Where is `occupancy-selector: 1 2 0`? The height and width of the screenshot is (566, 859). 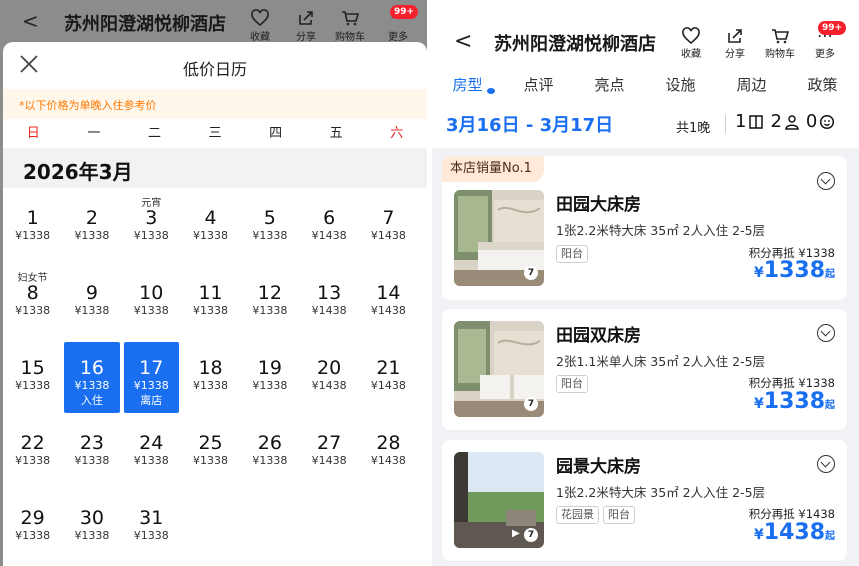
occupancy-selector: 1 2 0 is located at coordinates (785, 121).